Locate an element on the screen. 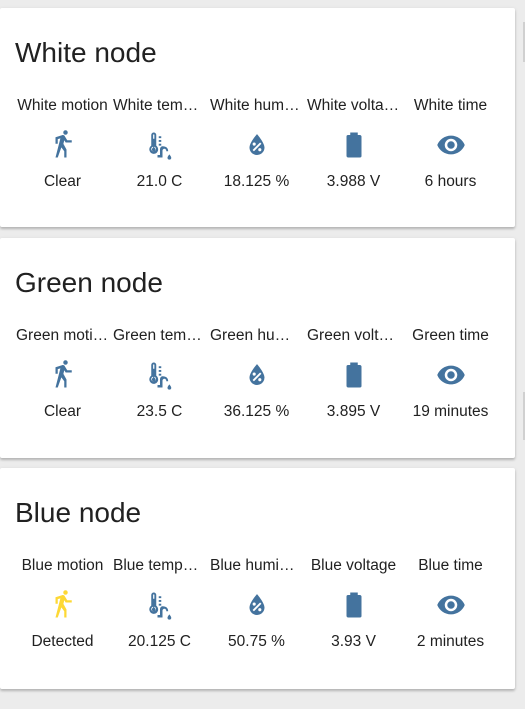  entity-name: White humidity is located at coordinates (256, 105).